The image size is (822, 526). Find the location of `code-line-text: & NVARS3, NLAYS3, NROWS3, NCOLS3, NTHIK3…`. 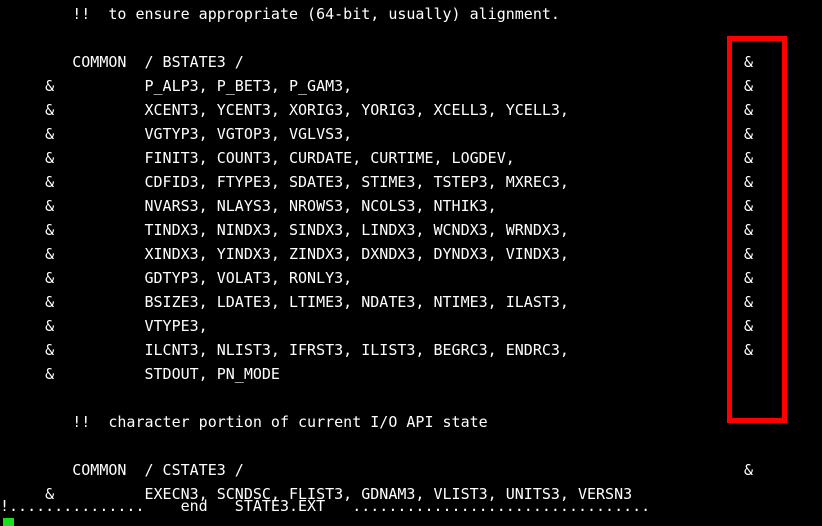

code-line-text: & NVARS3, NLAYS3, NROWS3, NCOLS3, NTHIK3… is located at coordinates (248, 206).